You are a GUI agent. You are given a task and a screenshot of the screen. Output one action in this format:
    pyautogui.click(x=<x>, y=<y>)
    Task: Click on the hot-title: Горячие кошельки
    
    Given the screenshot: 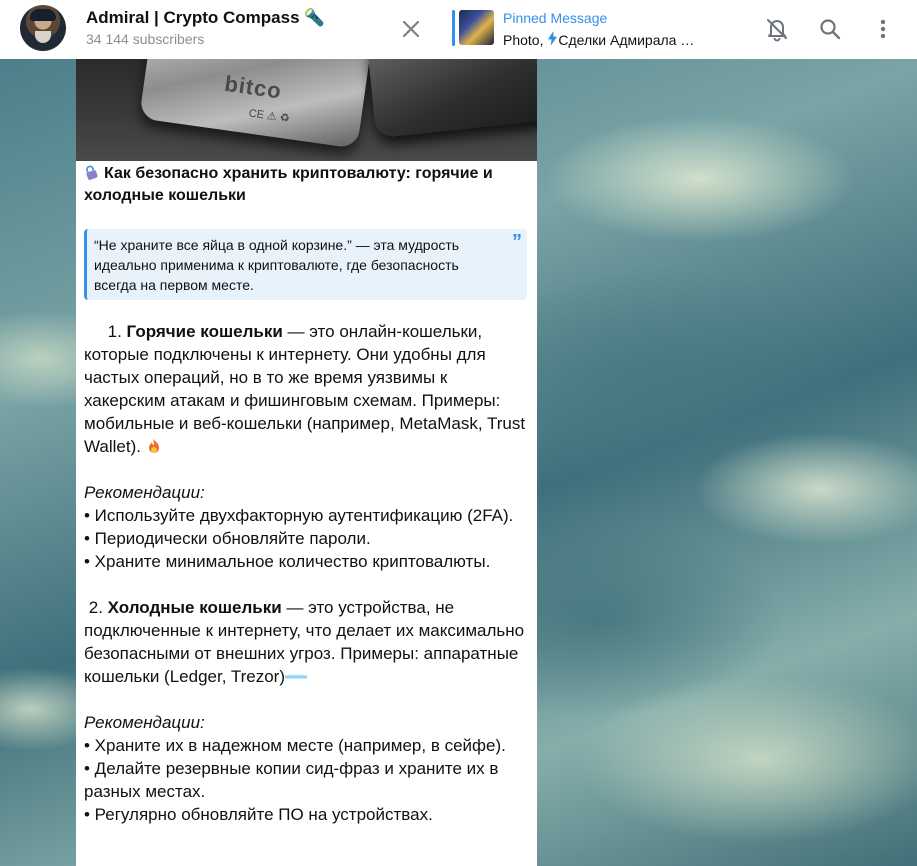 What is the action you would take?
    pyautogui.click(x=204, y=331)
    